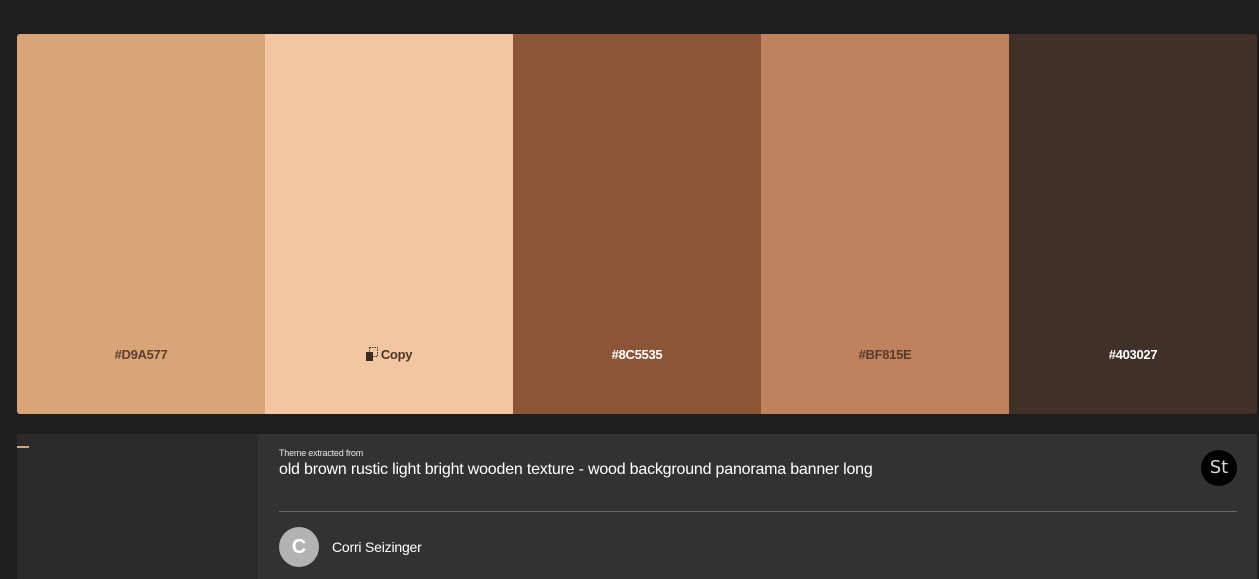 The width and height of the screenshot is (1259, 579). What do you see at coordinates (23, 447) in the screenshot?
I see `thumbnail-marker` at bounding box center [23, 447].